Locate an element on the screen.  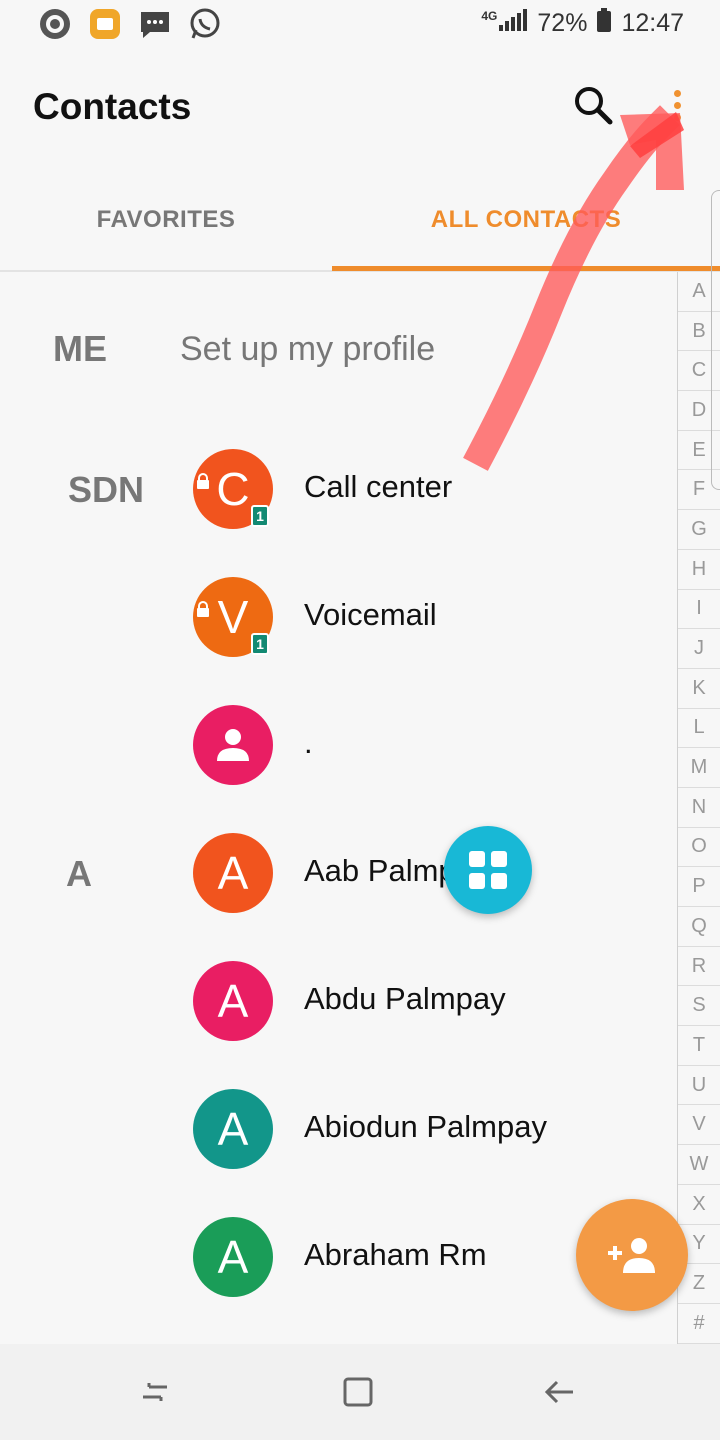
index-letter: P is located at coordinates (699, 887).